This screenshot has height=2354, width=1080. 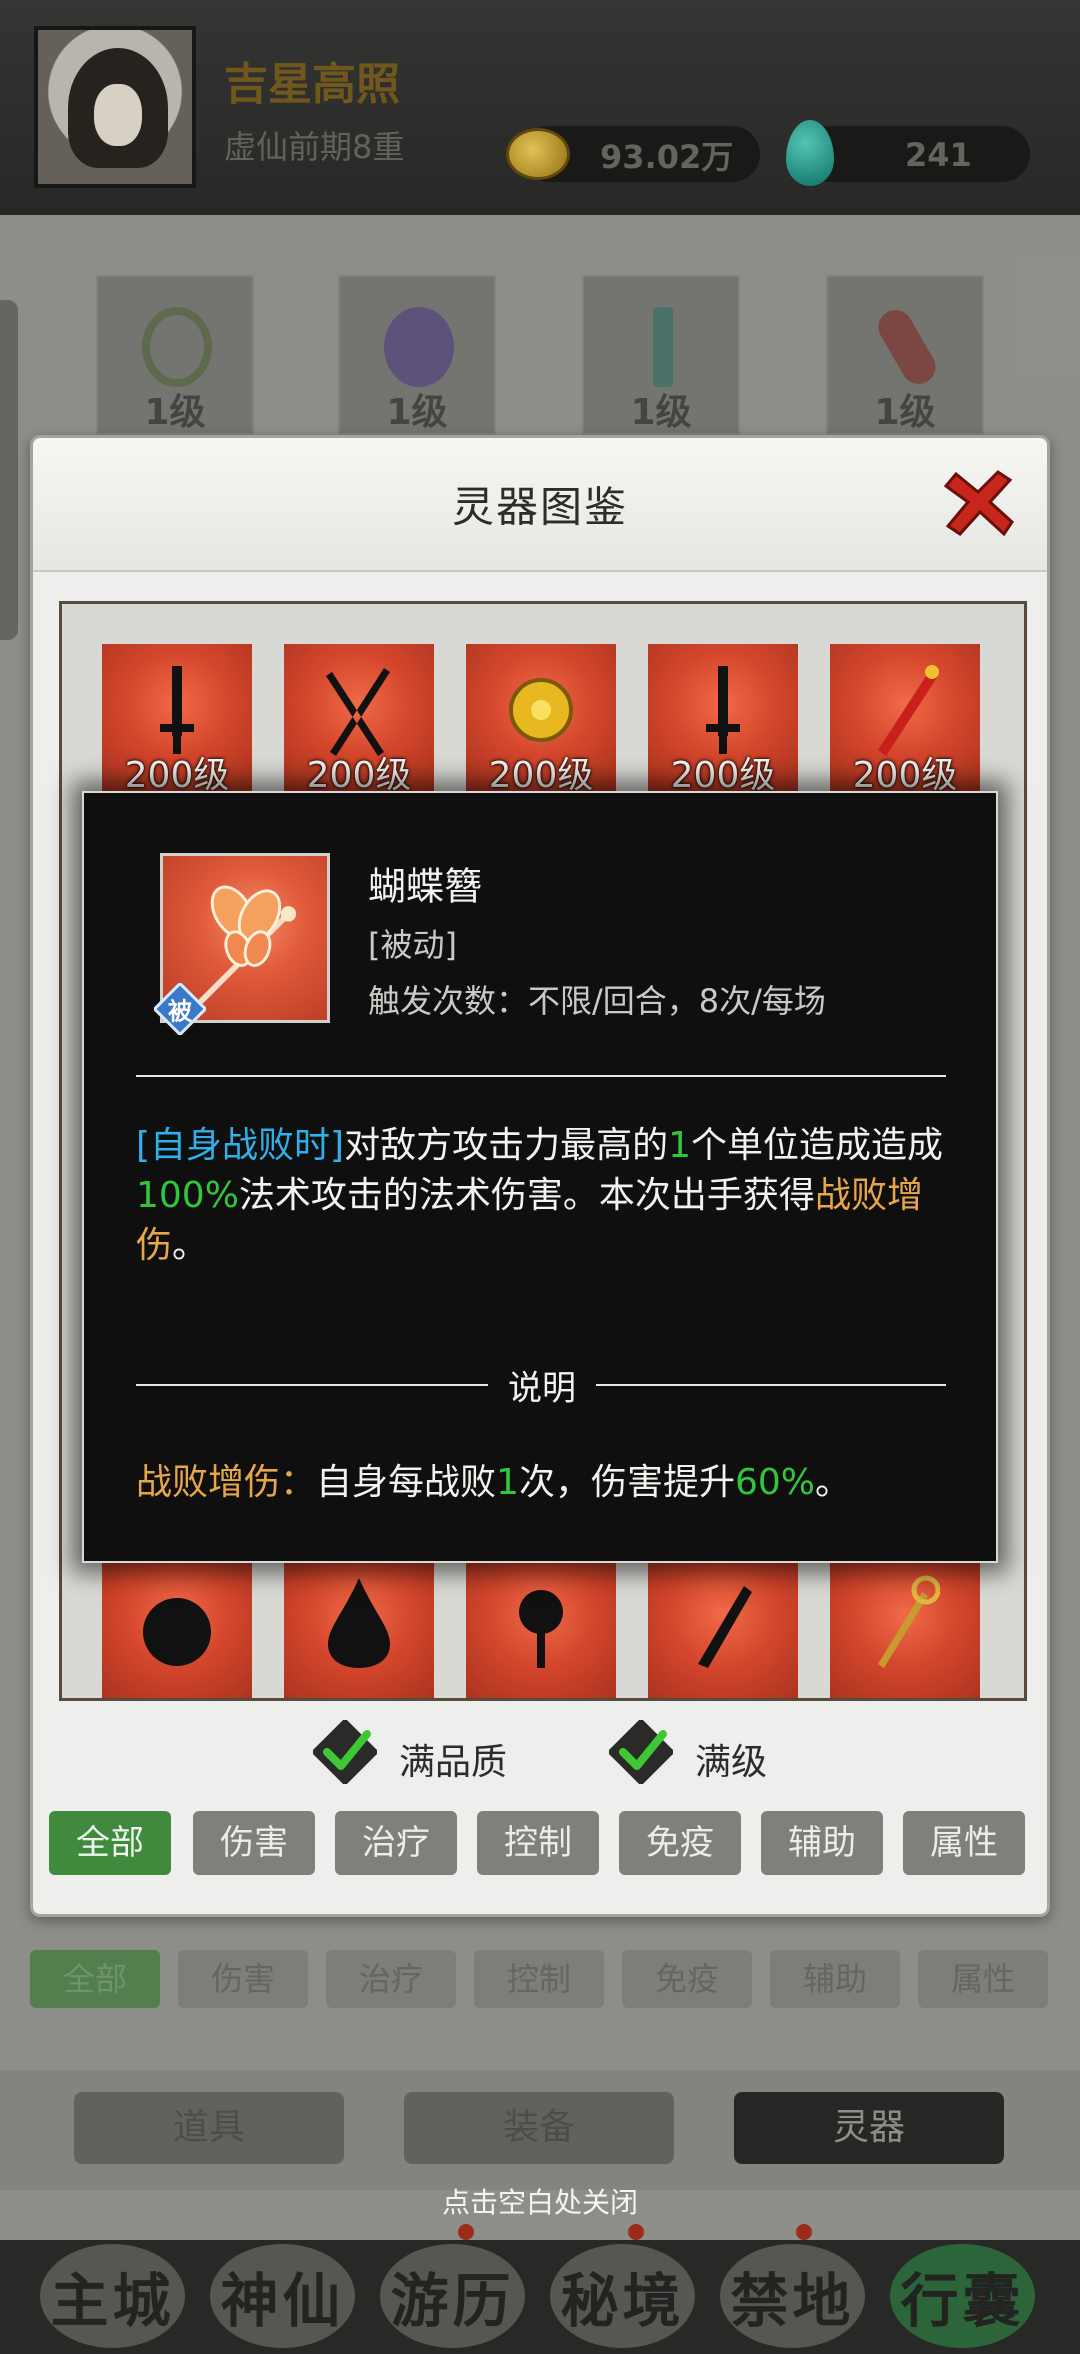 I want to click on red-staff-icon, so click(x=908, y=710).